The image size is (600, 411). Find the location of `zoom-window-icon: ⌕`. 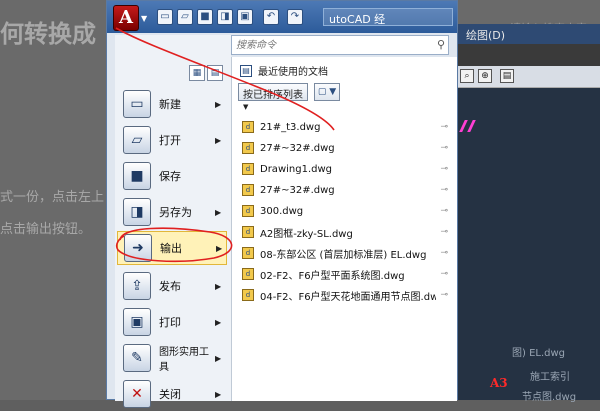

zoom-window-icon: ⌕ is located at coordinates (467, 76).